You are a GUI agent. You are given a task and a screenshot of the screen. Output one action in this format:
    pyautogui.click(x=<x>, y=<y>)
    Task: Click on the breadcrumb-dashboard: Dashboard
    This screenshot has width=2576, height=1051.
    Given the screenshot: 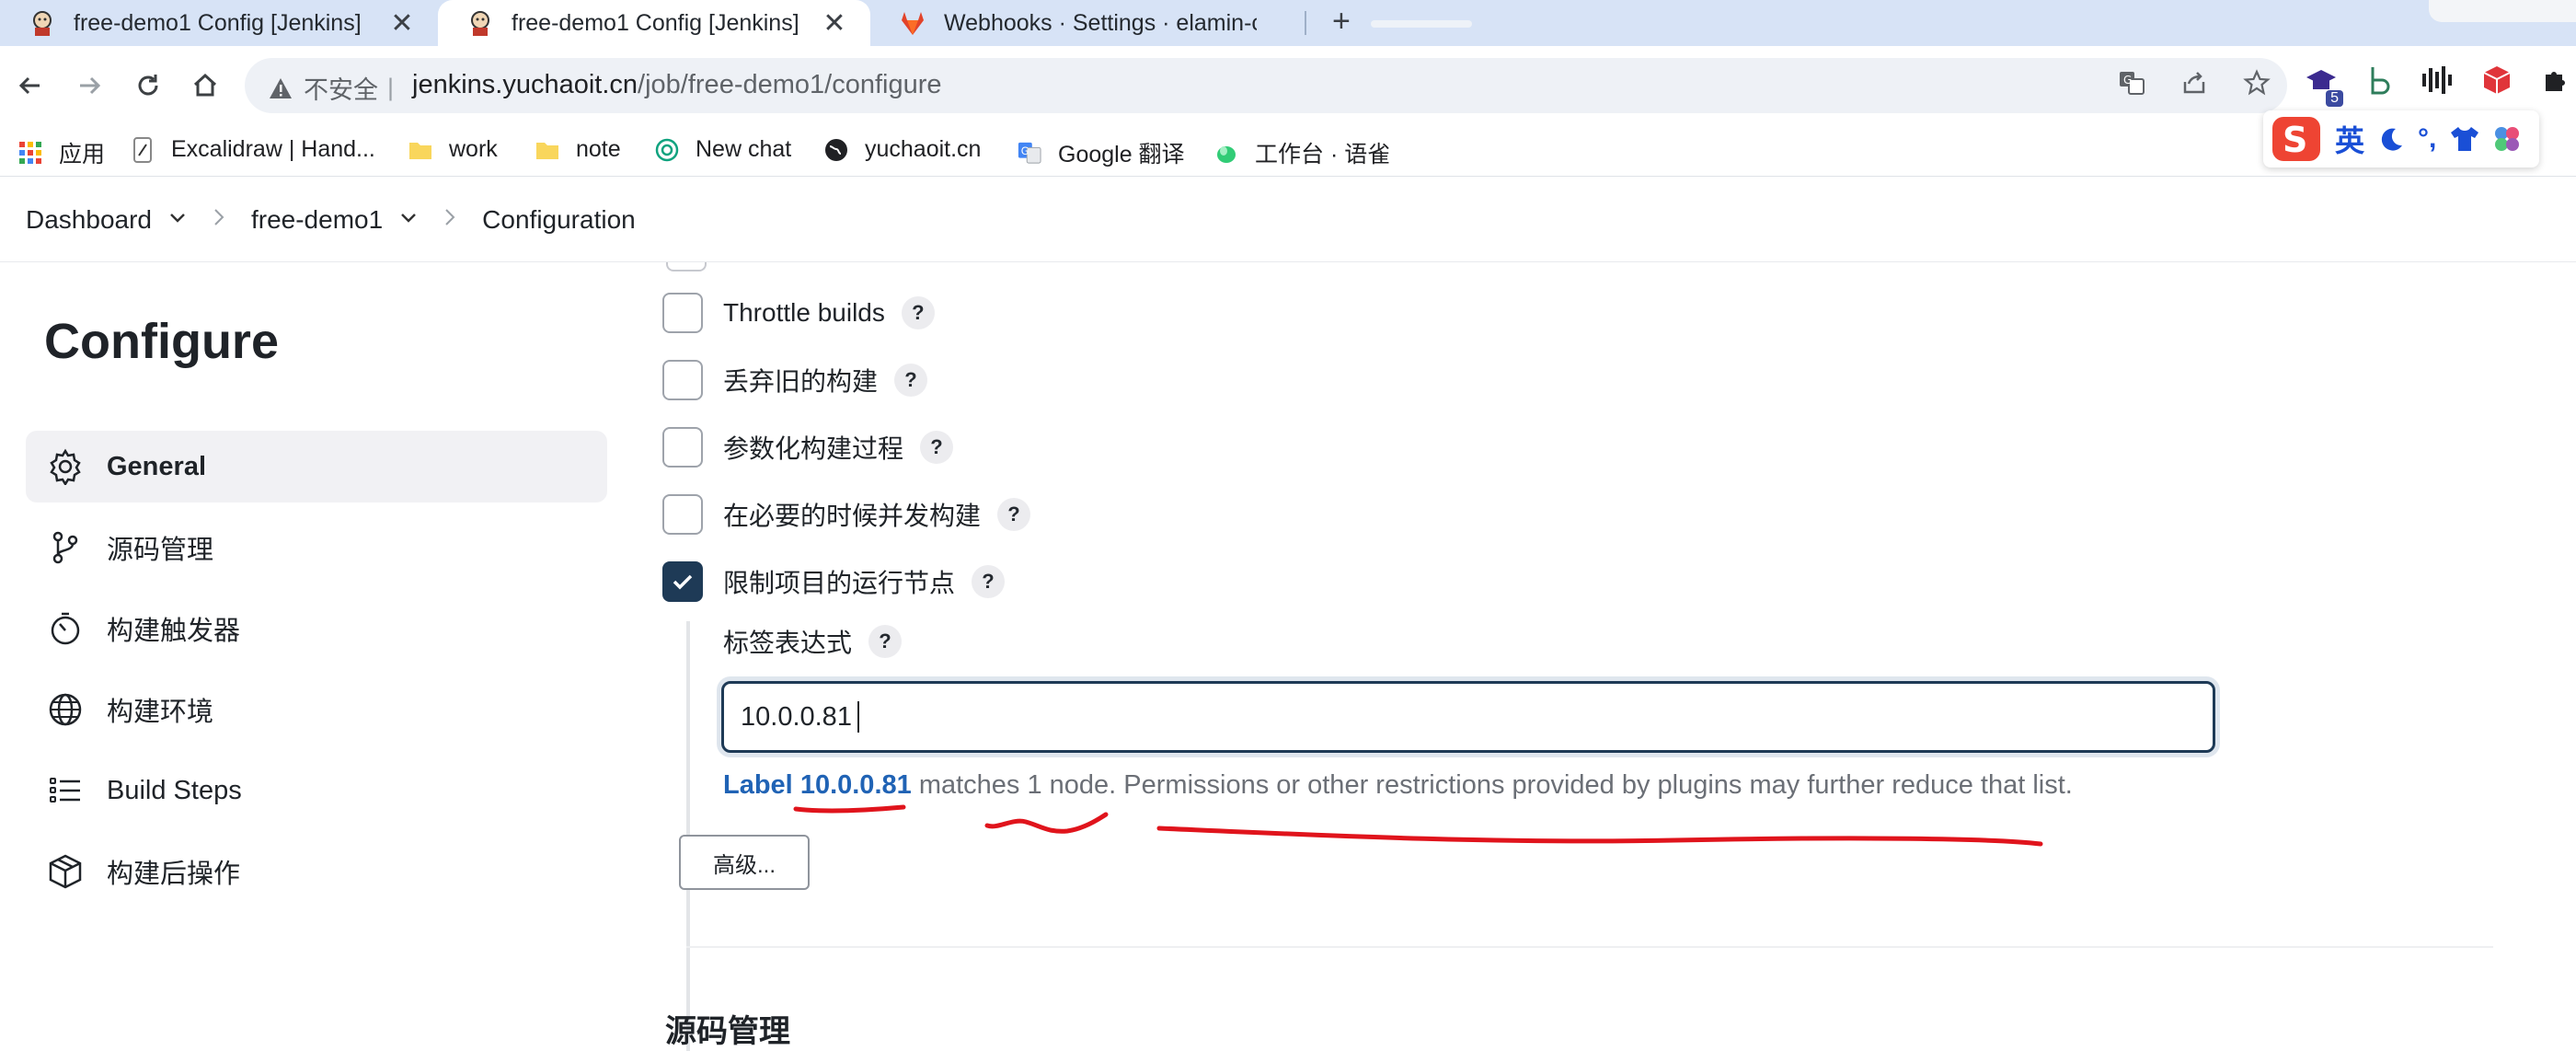 What is the action you would take?
    pyautogui.click(x=106, y=220)
    